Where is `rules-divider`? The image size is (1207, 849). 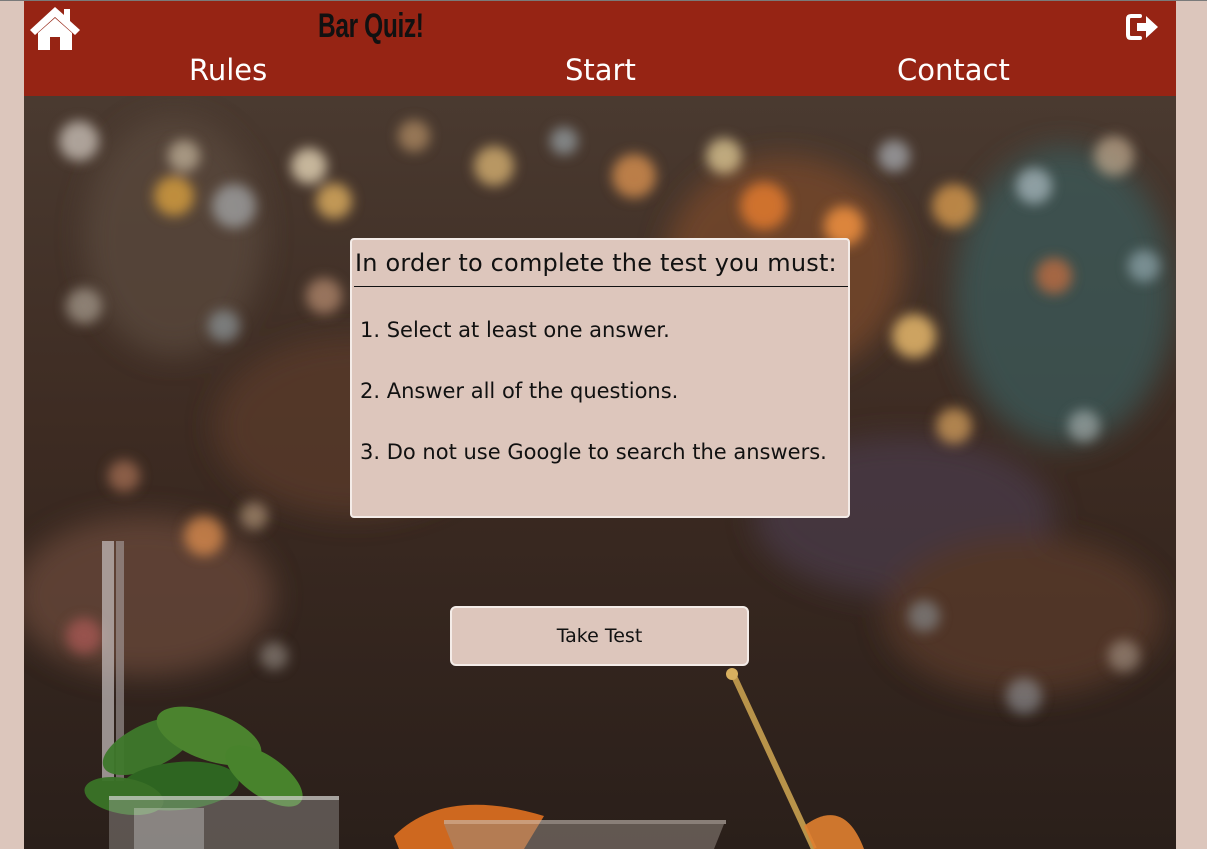
rules-divider is located at coordinates (601, 286).